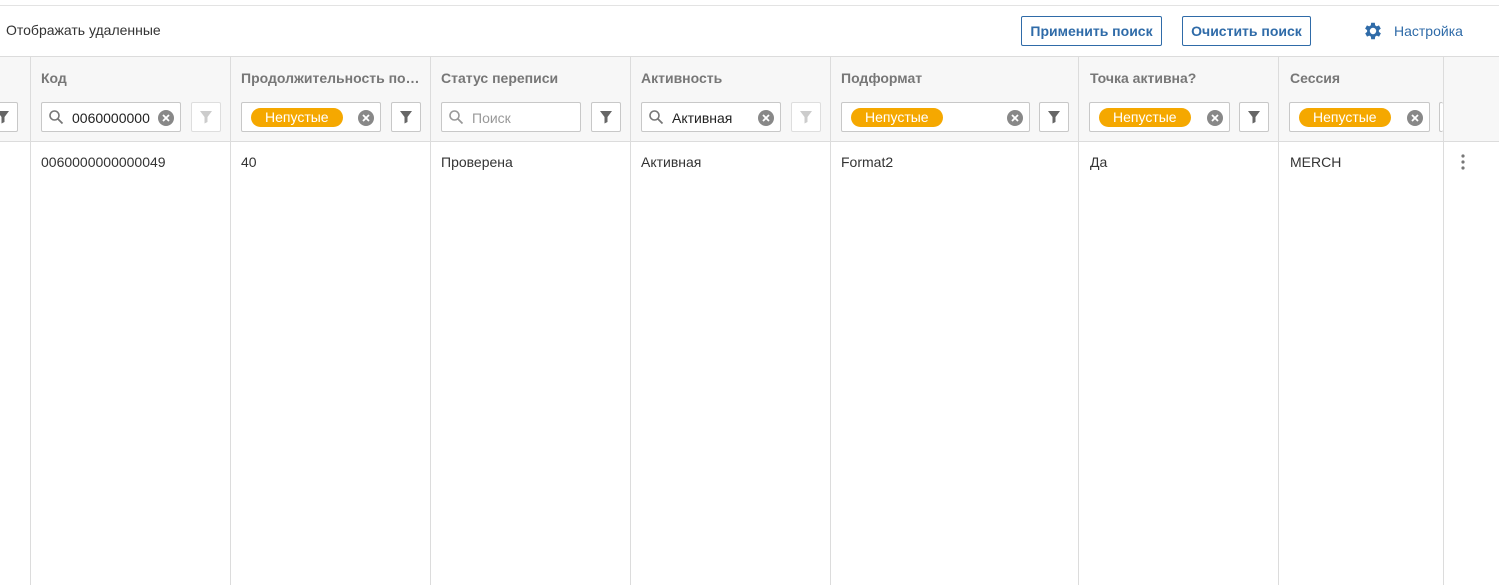 This screenshot has height=585, width=1499. I want to click on census-status-filter, so click(511, 117).